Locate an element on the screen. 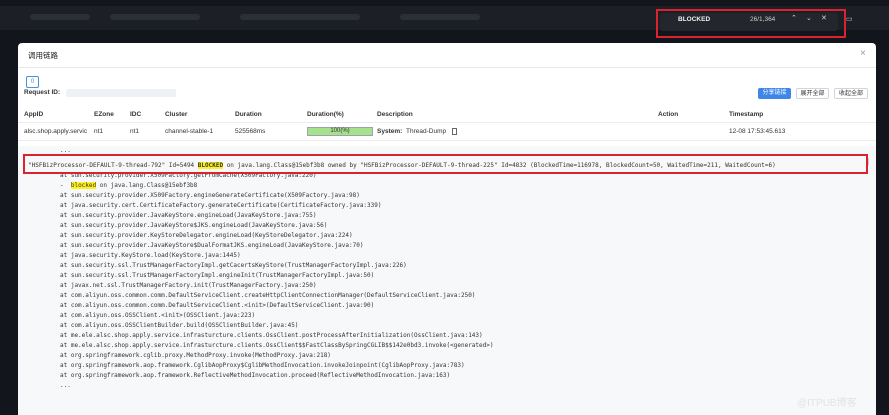  column-header-action: Action is located at coordinates (668, 114).